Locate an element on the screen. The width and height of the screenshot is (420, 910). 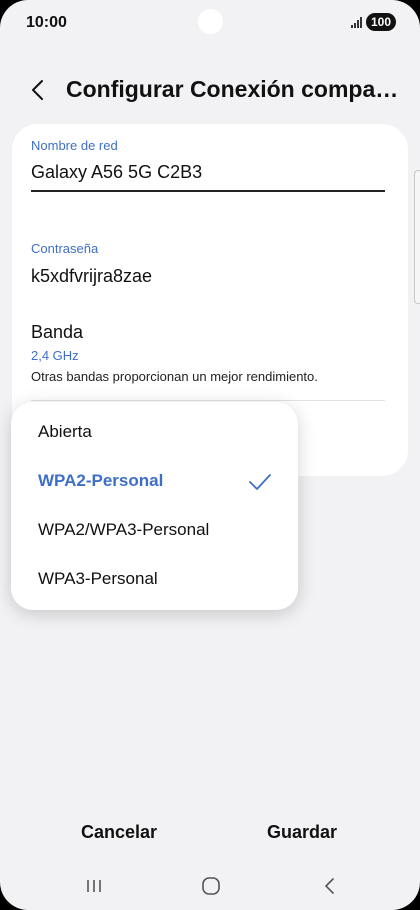
header: Configurar Conexión compartida is located at coordinates (210, 90).